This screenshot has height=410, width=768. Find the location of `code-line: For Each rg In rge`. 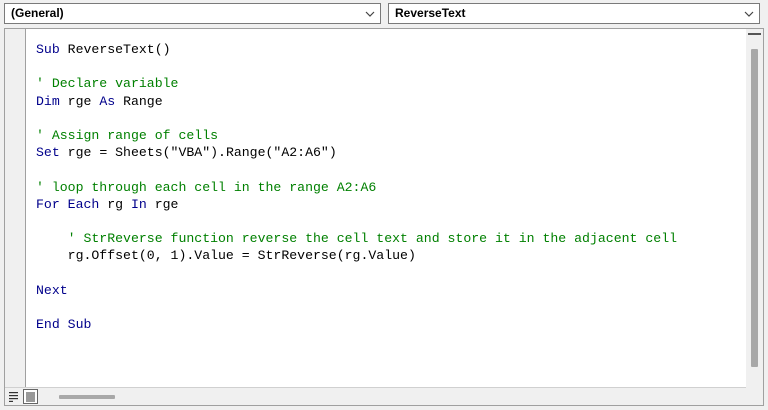

code-line: For Each rg In rge is located at coordinates (389, 204).